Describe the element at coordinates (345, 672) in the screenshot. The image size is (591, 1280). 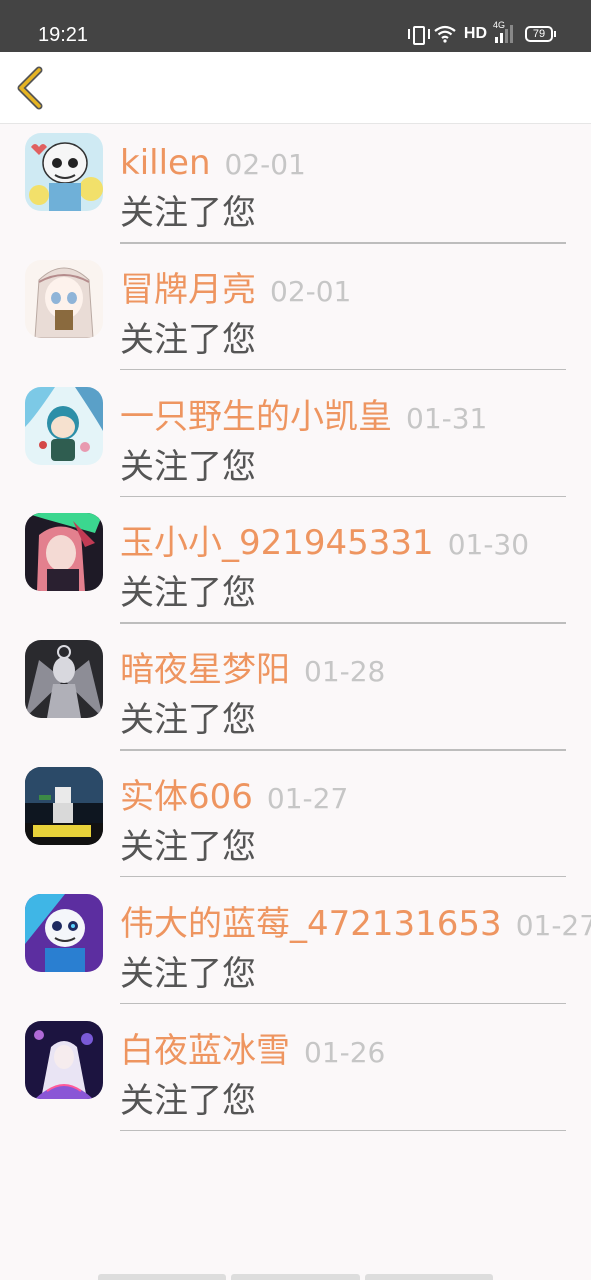
I see `date: 01-28` at that location.